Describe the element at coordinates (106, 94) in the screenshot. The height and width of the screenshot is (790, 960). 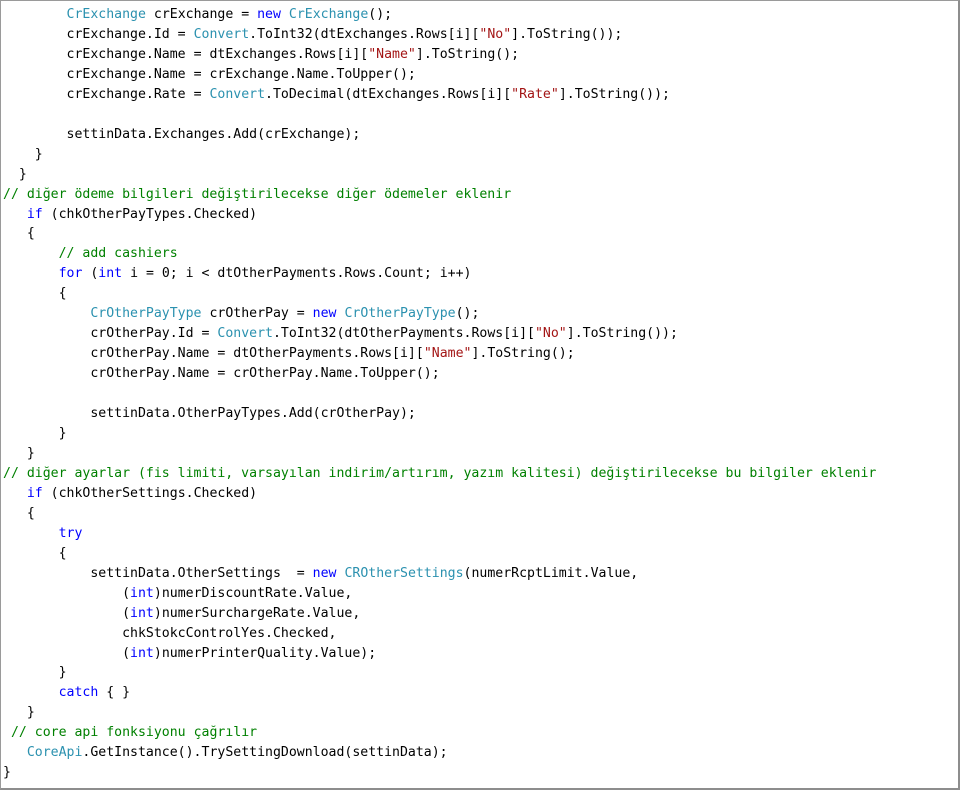
I see `code-token-plain: crExchange.Rate =` at that location.